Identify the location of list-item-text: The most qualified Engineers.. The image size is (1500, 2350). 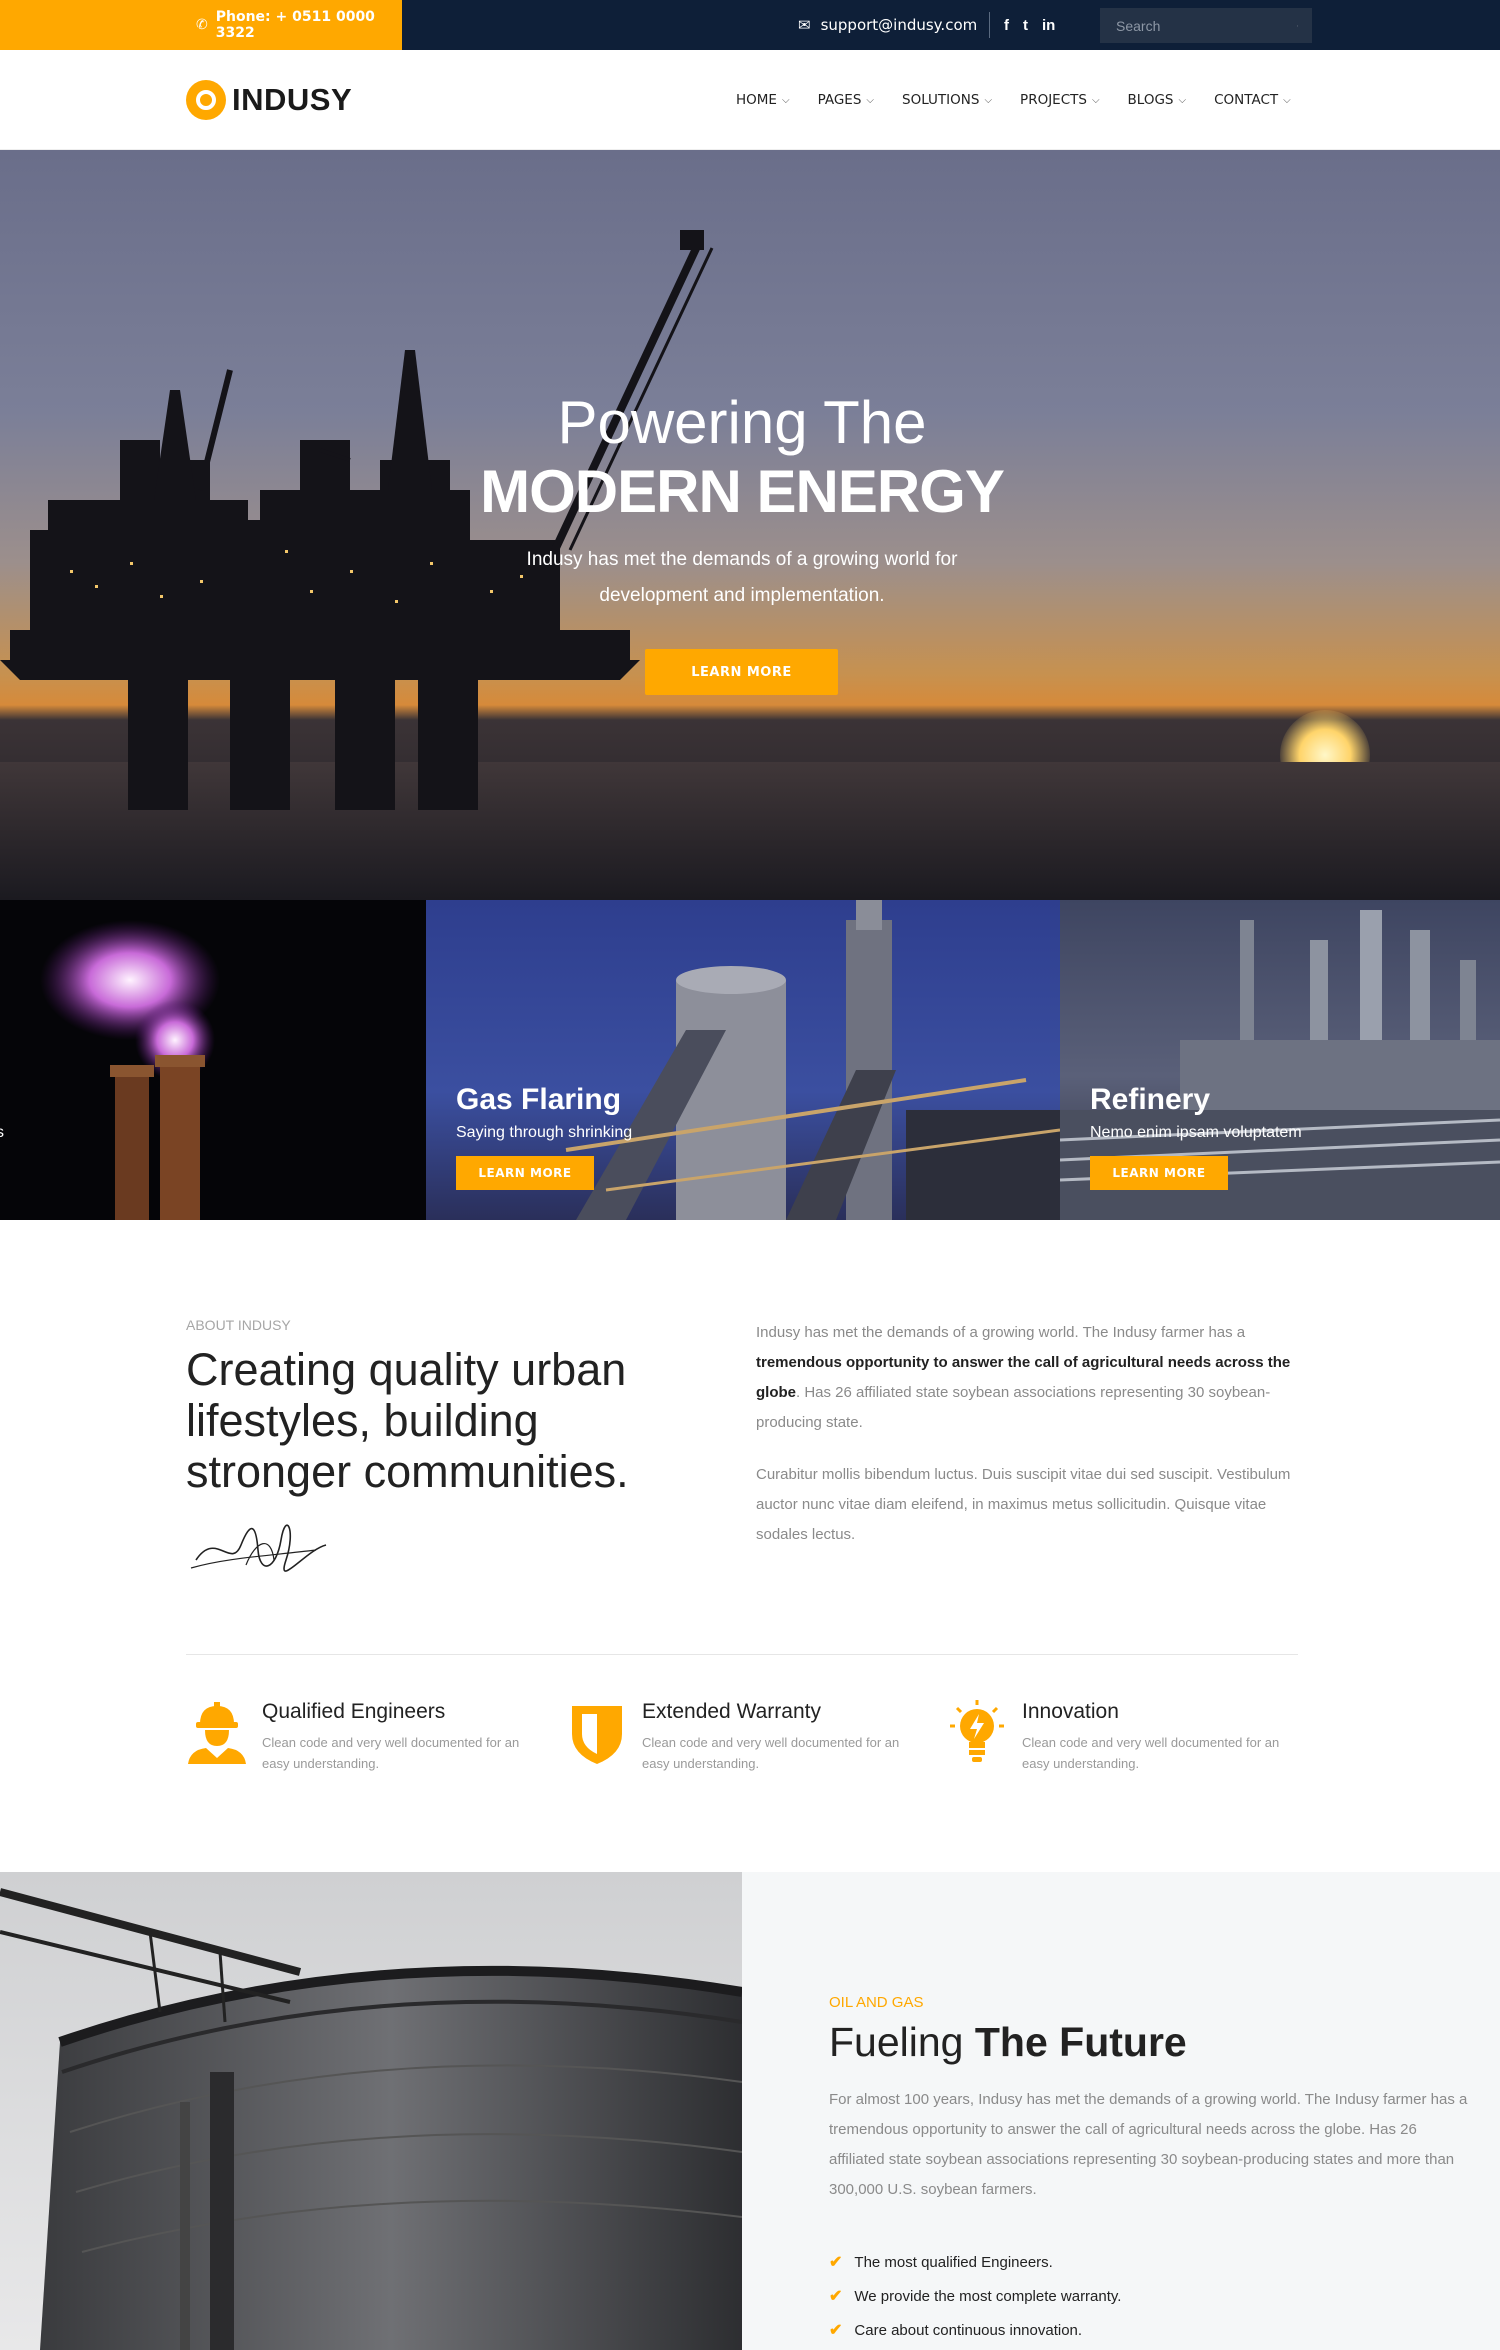
(953, 2262).